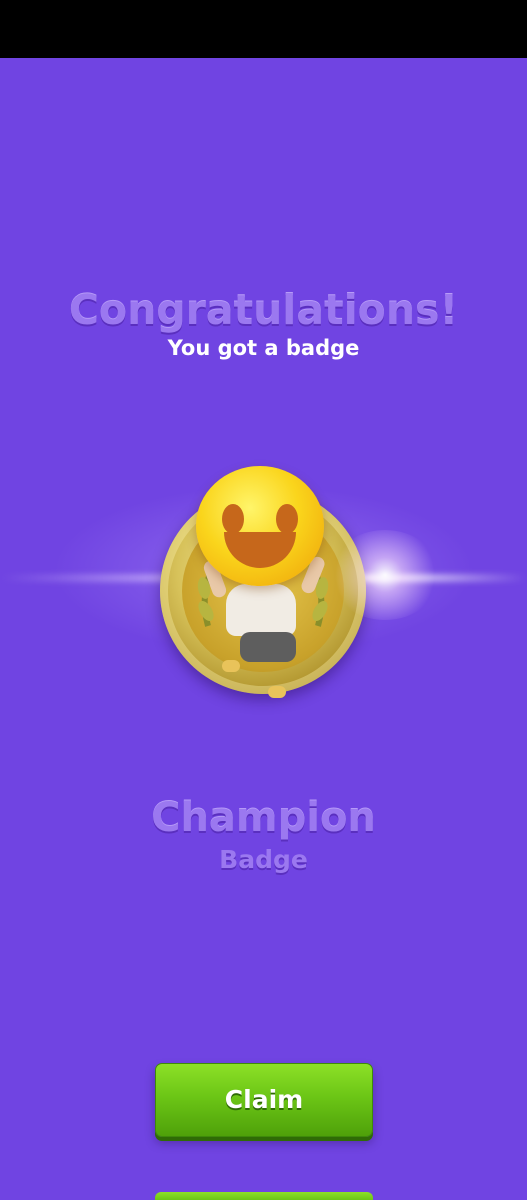 The width and height of the screenshot is (527, 1200). I want to click on badge-name: Champion, so click(263, 818).